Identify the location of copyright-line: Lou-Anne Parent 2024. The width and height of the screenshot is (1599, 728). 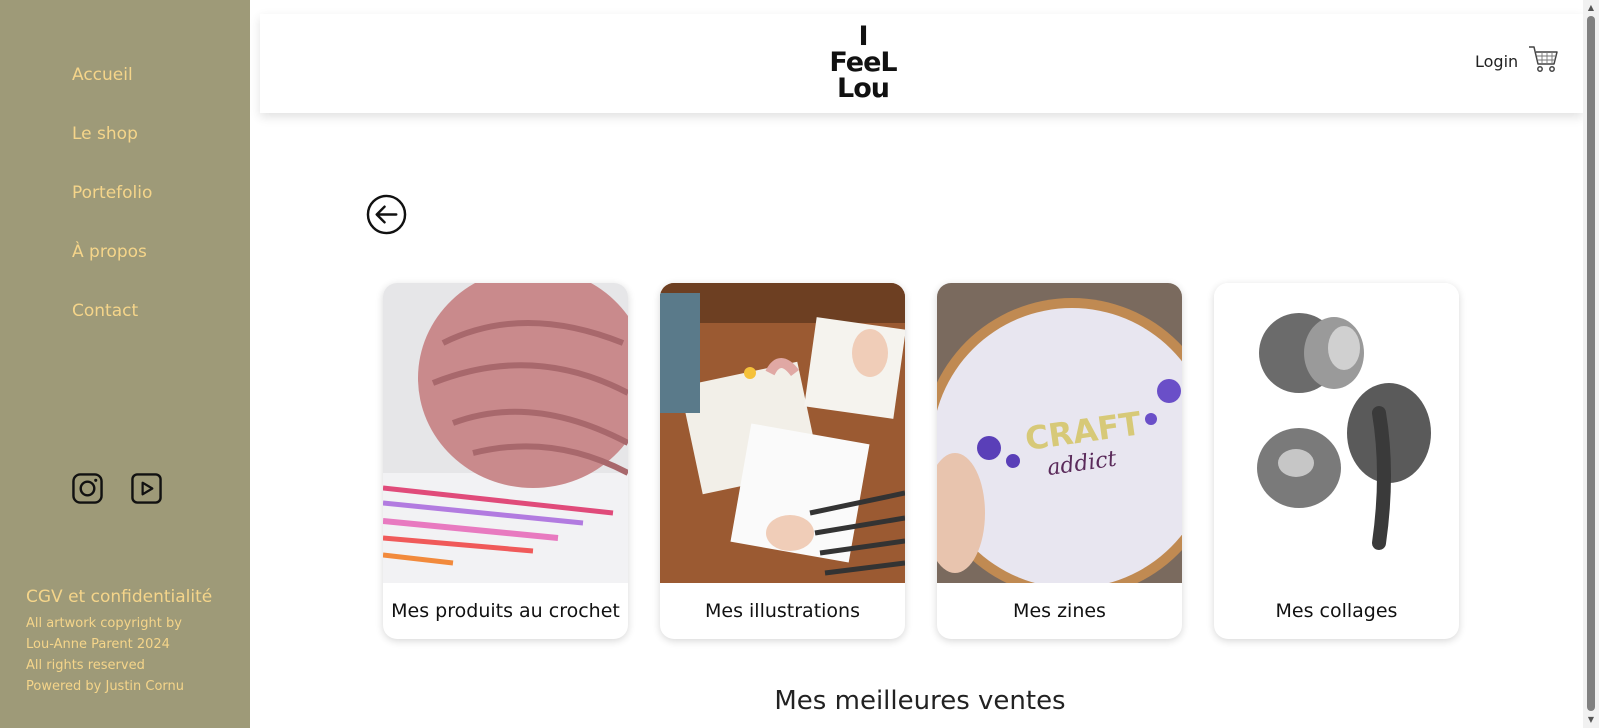
(98, 644).